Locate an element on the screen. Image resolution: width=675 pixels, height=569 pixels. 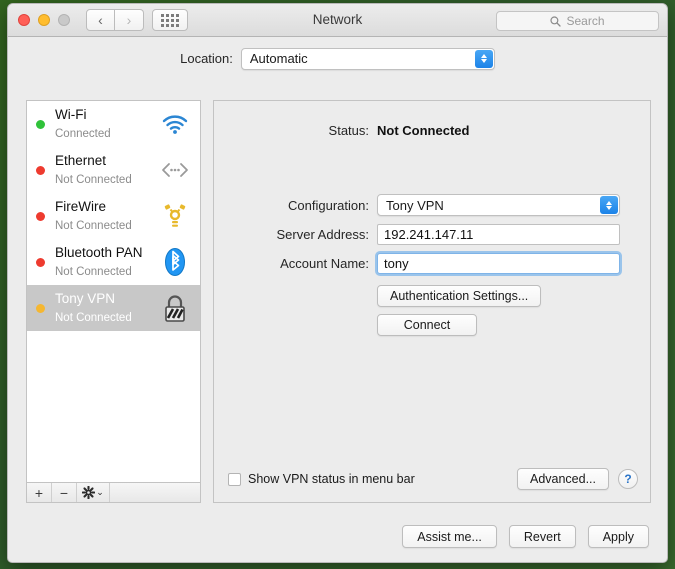
service-name: FireWire is located at coordinates (80, 206).